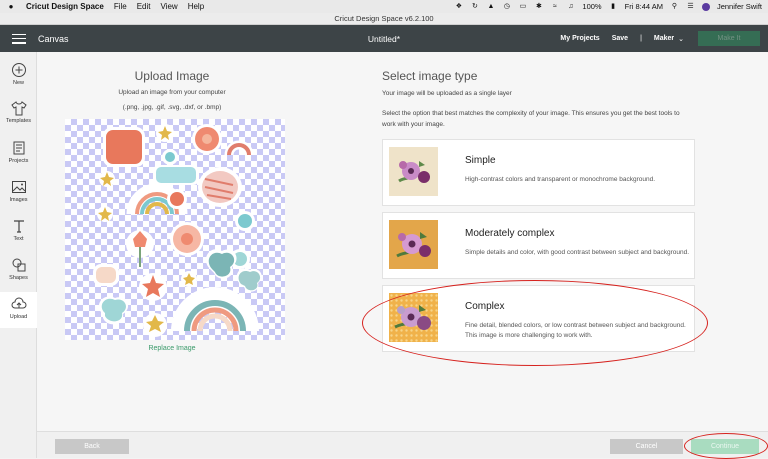 This screenshot has height=459, width=768. I want to click on tool-text: Text, so click(18, 230).